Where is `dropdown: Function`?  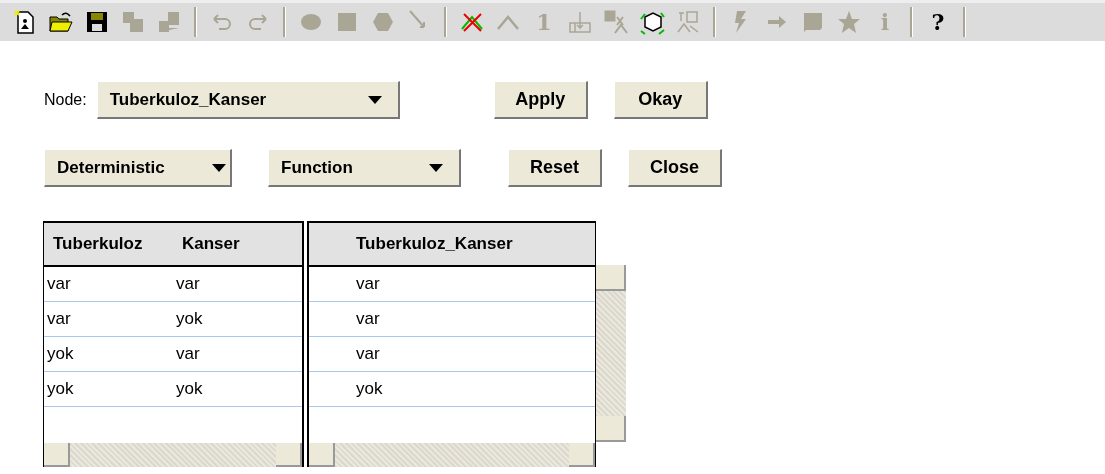
dropdown: Function is located at coordinates (364, 168).